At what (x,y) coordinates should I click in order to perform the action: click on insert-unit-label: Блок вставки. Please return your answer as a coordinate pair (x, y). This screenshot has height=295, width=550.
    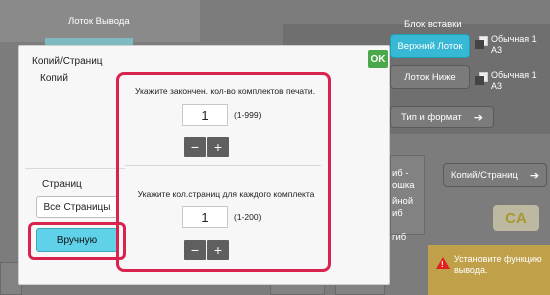
    Looking at the image, I should click on (433, 24).